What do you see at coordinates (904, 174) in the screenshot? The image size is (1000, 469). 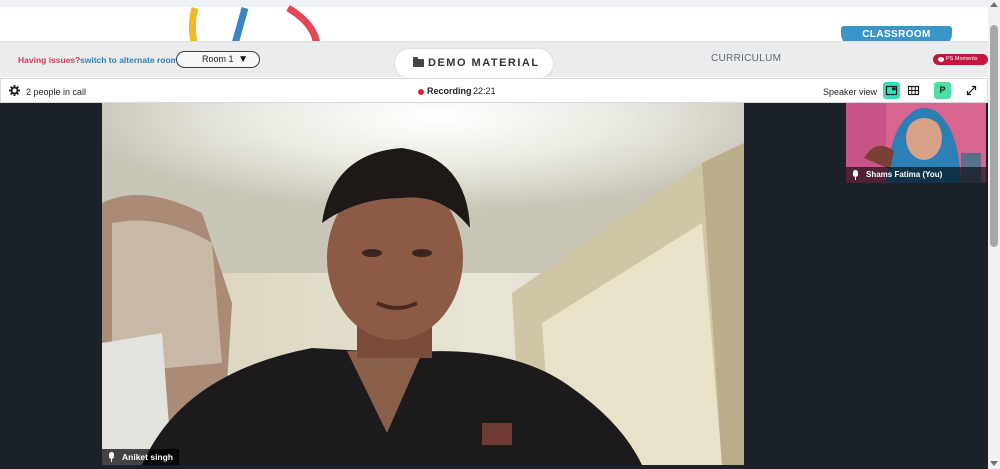 I see `self-participant-name: Shams Fatima (You)` at bounding box center [904, 174].